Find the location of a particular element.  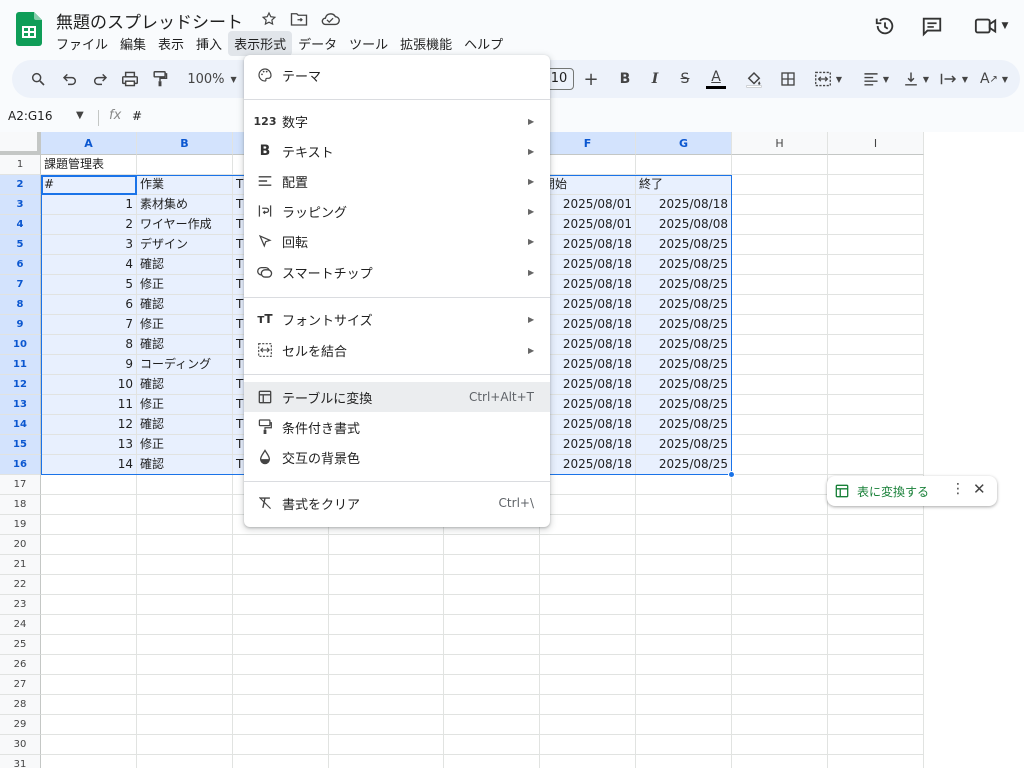

cell: 9 is located at coordinates (89, 365).